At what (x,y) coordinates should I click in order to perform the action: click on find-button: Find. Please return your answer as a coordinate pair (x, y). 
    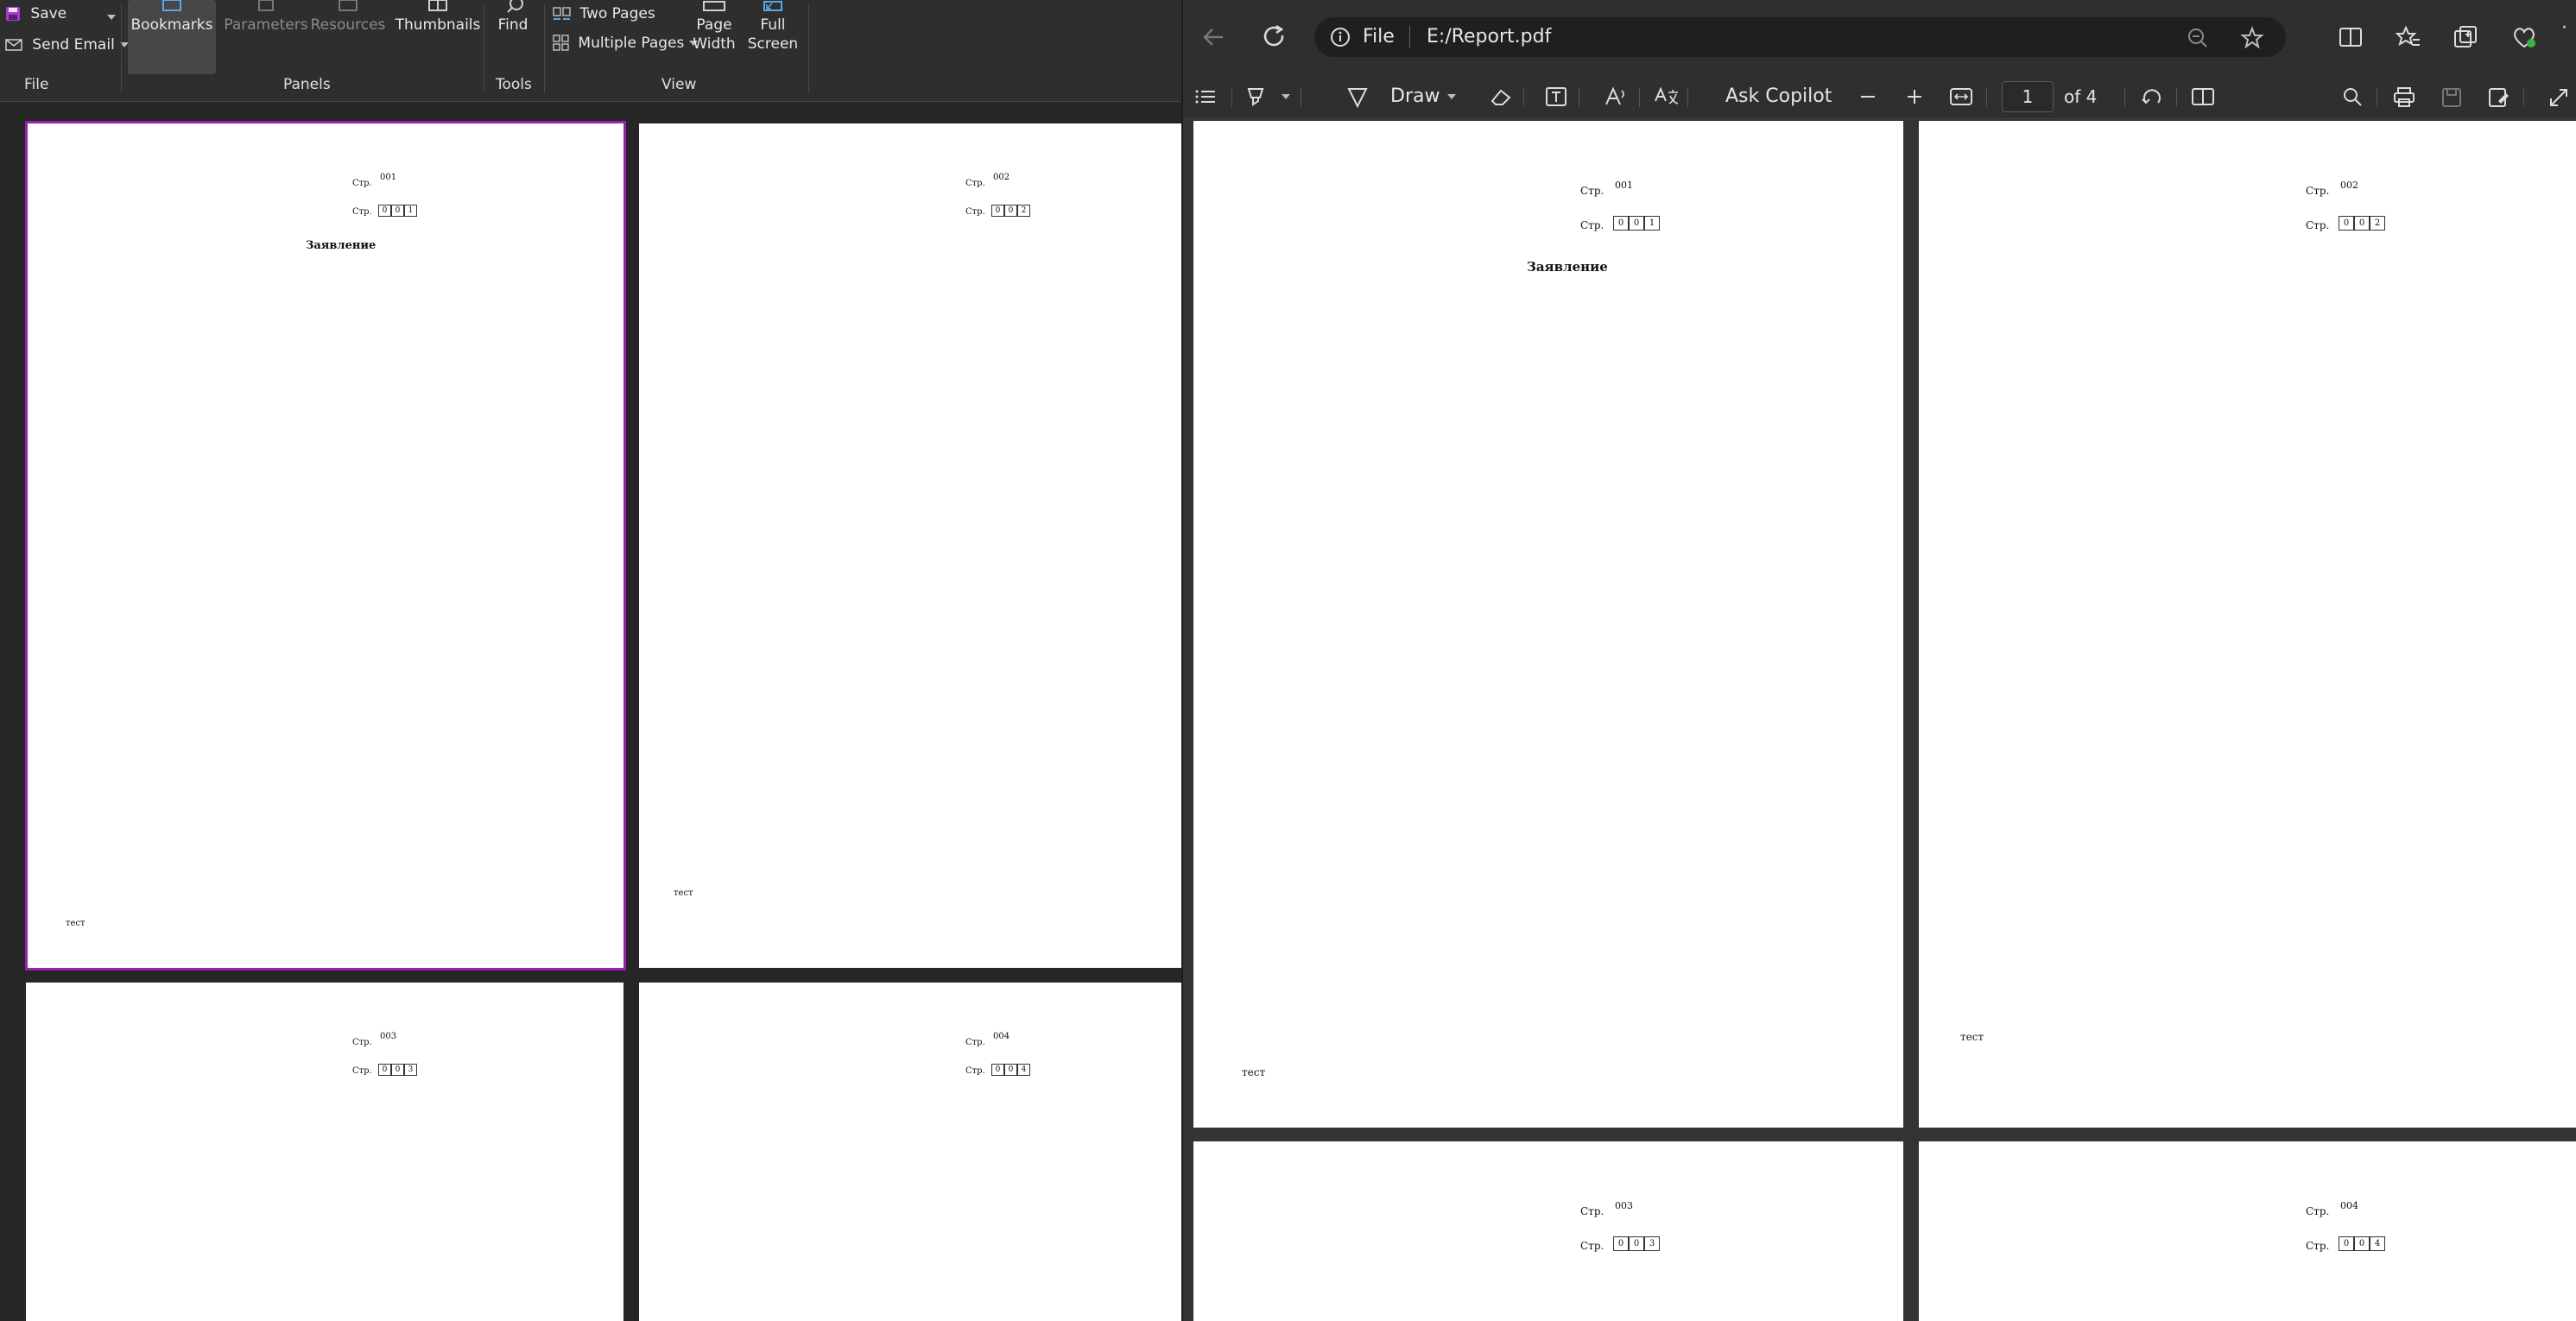
    Looking at the image, I should click on (513, 18).